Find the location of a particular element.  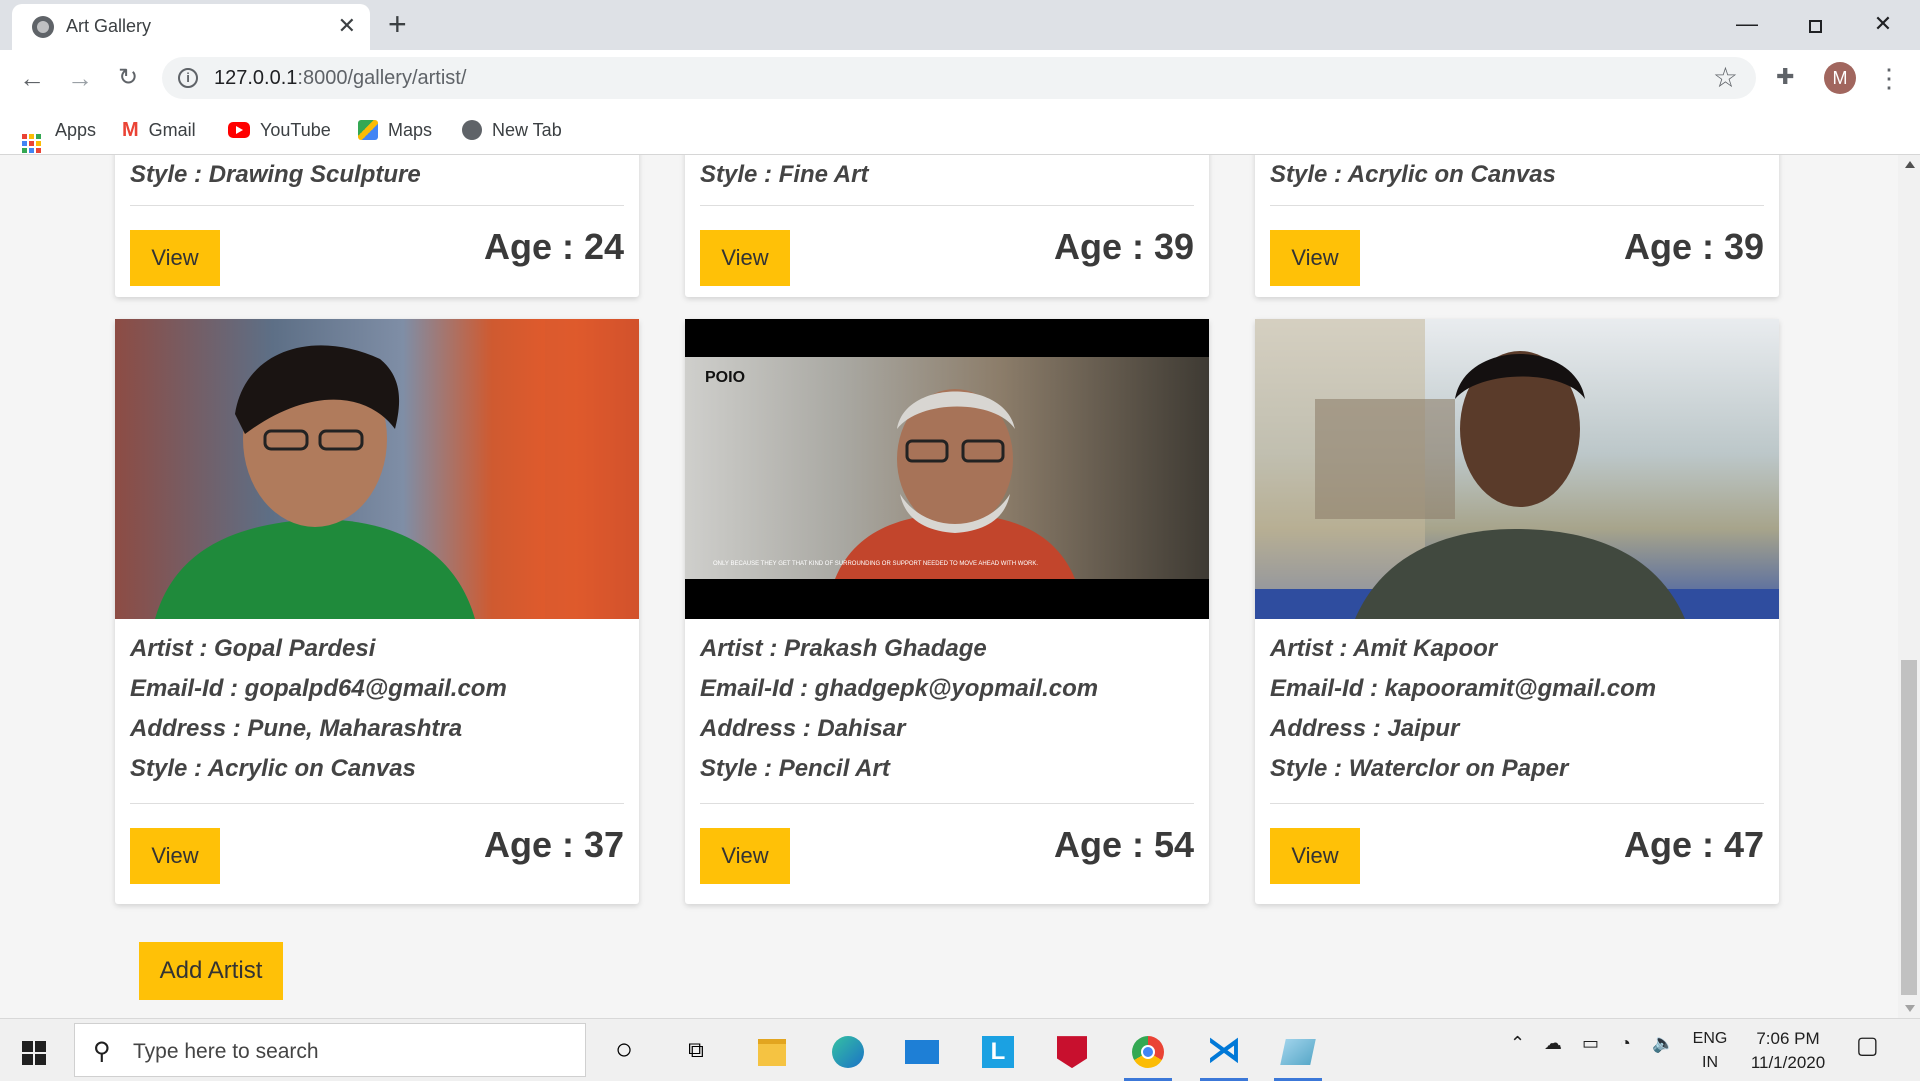

close-tab-icon: ✕ is located at coordinates (347, 26).